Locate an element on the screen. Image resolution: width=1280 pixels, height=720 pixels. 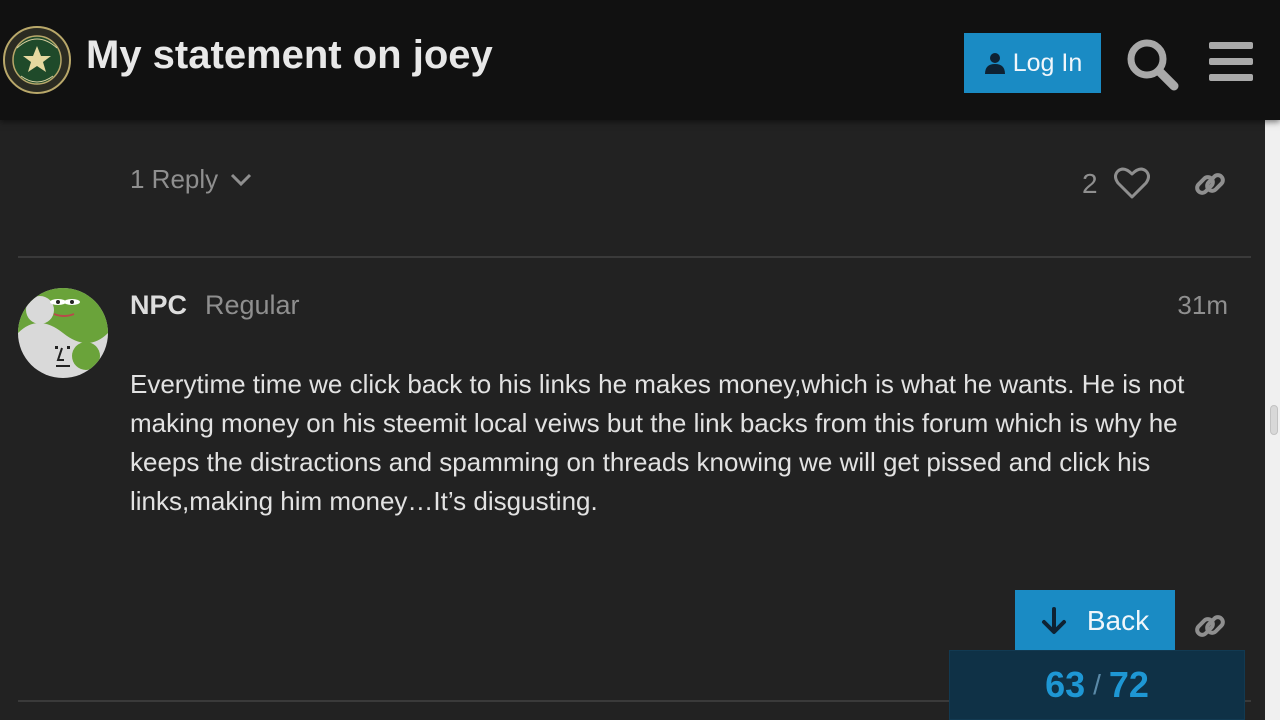
post-date: 31m is located at coordinates (1198, 305).